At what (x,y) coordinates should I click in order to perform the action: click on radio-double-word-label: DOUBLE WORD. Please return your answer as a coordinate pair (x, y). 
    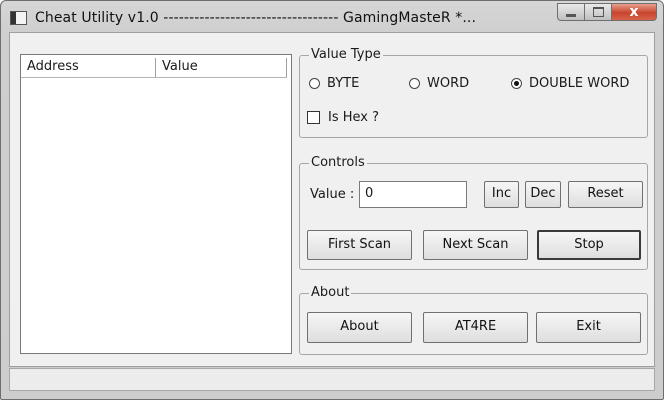
    Looking at the image, I should click on (579, 83).